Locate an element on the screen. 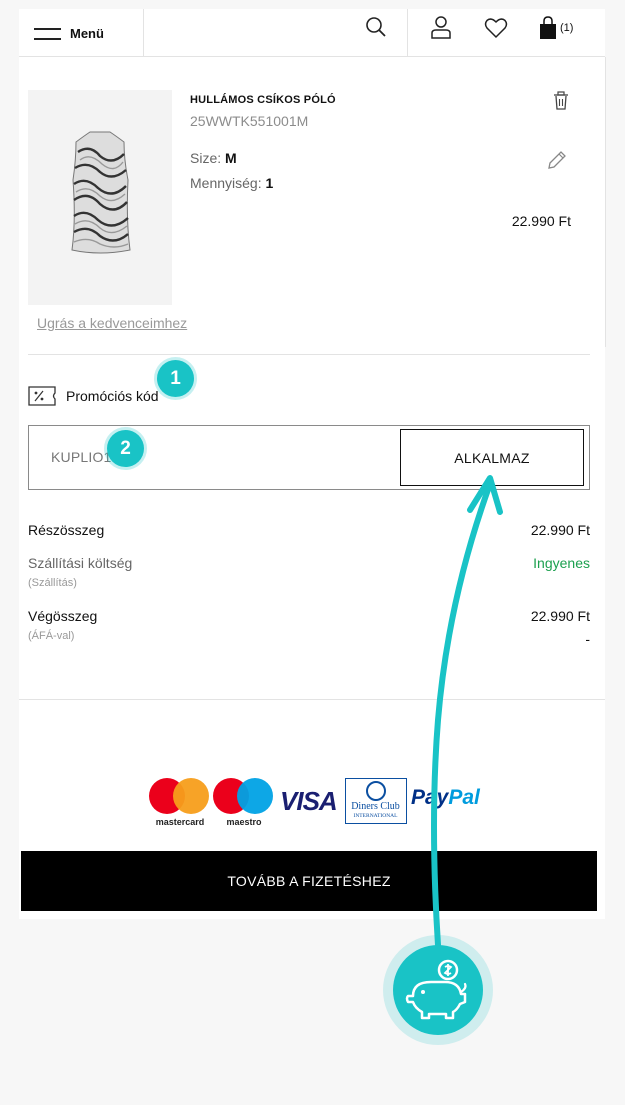  pencil-icon is located at coordinates (557, 160).